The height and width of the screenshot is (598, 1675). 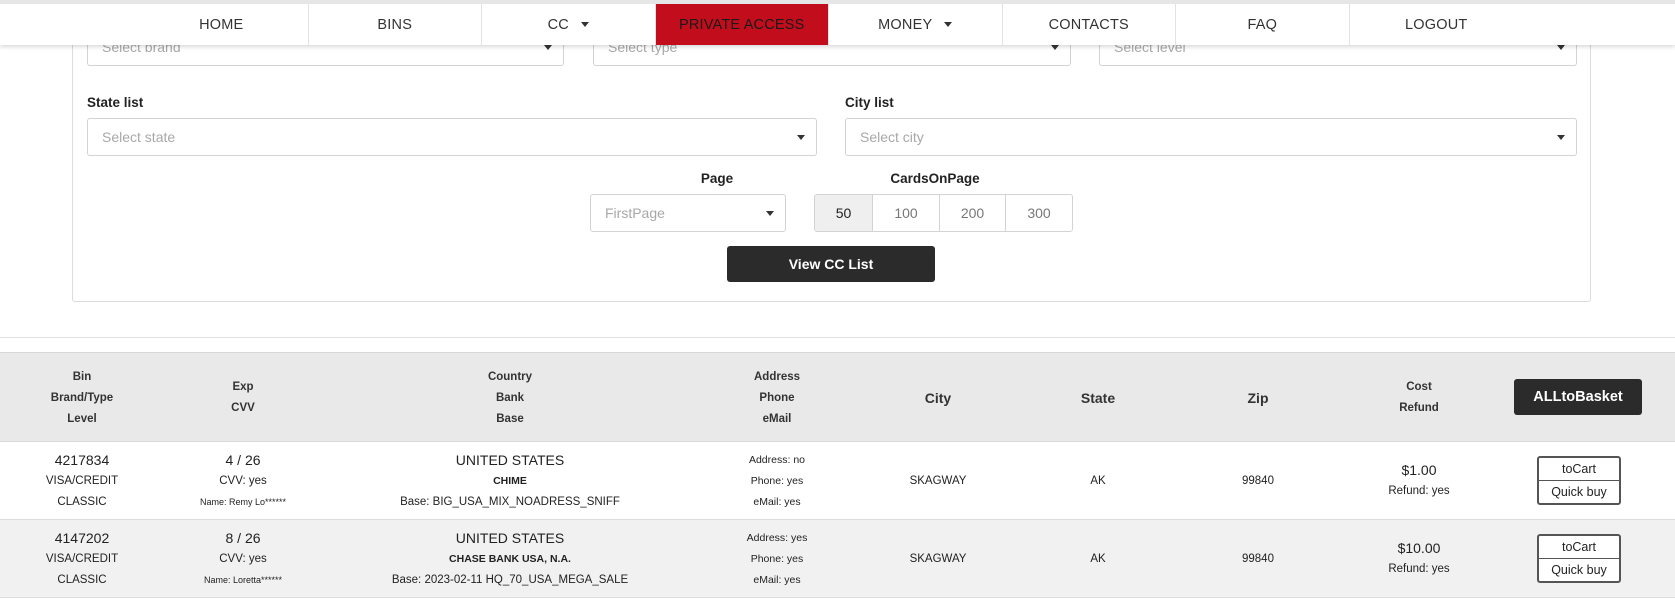 I want to click on cell-bin: 4147202 VISA/CREDIT CLASSIC, so click(x=82, y=559).